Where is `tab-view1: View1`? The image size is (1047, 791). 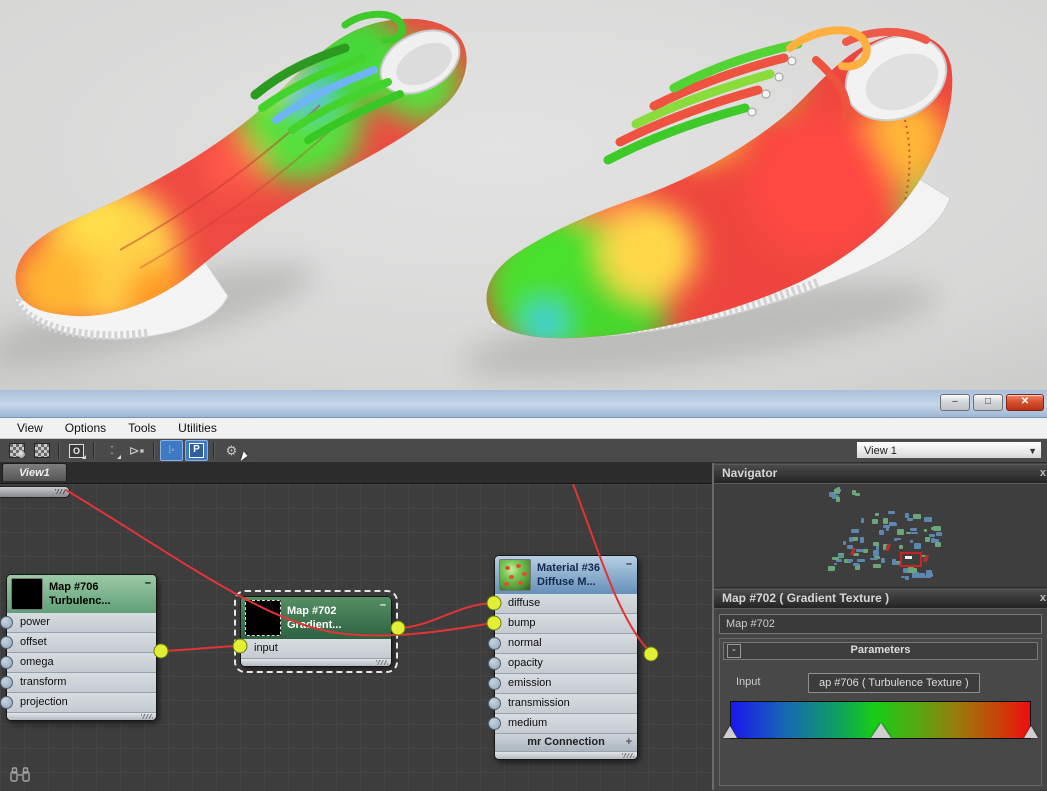 tab-view1: View1 is located at coordinates (34, 472).